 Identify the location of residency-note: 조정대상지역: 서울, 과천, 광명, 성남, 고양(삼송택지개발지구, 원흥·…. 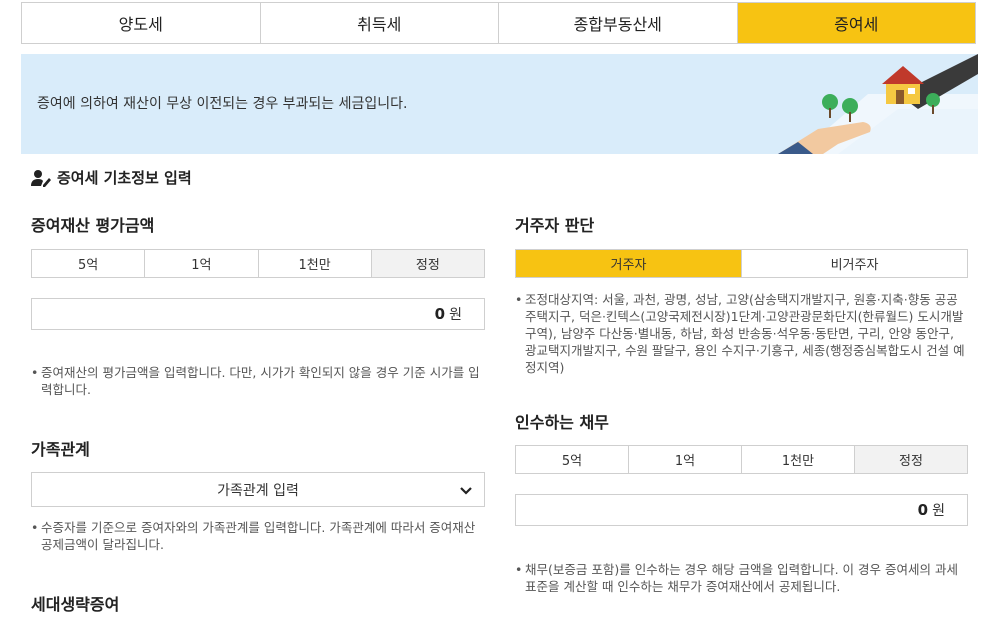
(741, 333).